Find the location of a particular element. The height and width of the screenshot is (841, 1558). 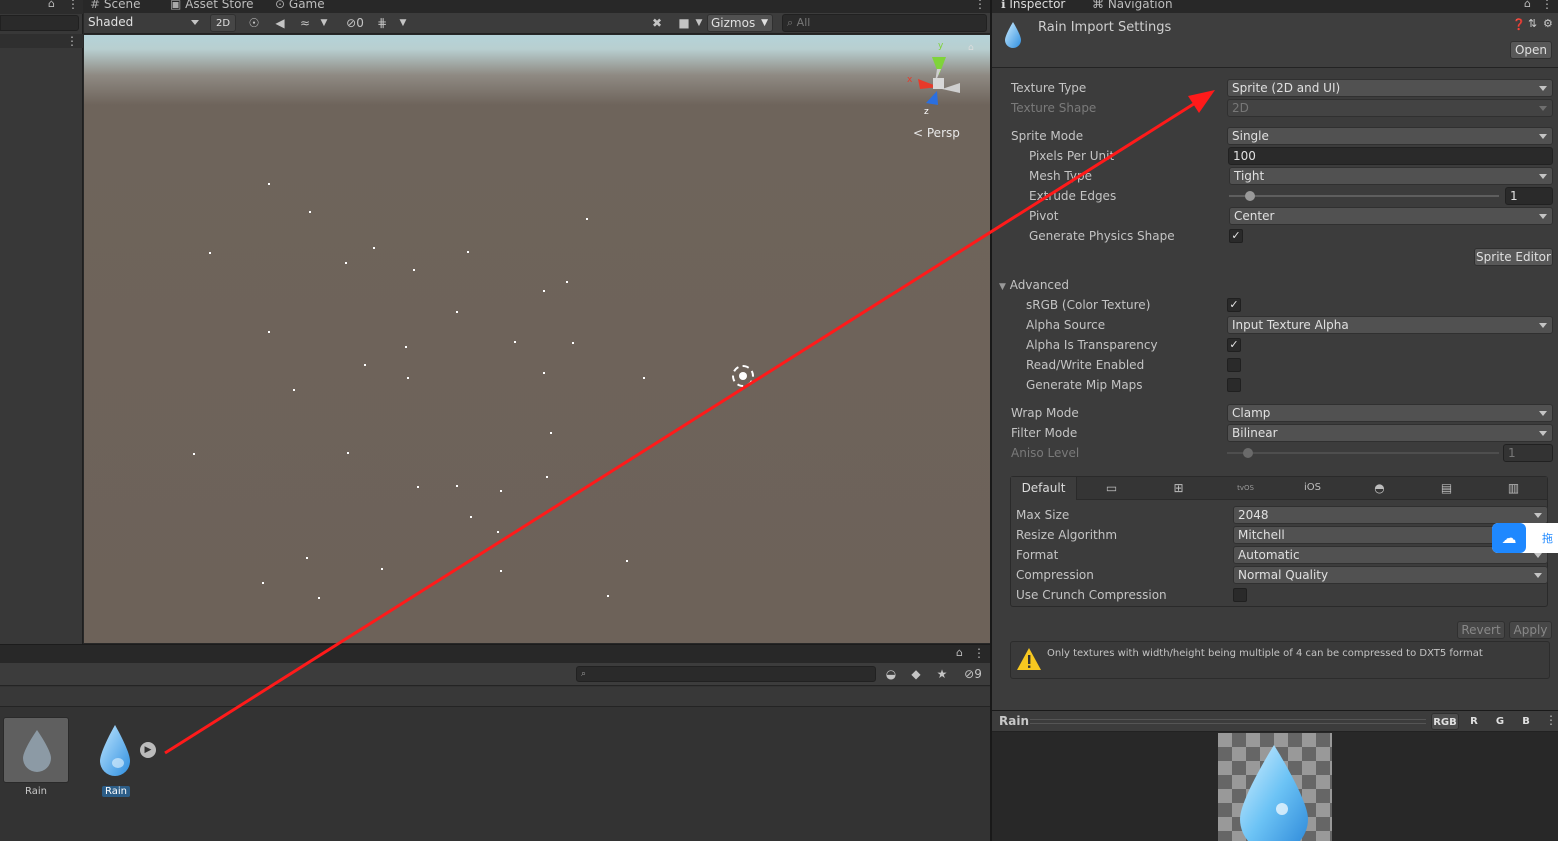

persp-label: < Persp is located at coordinates (936, 133).